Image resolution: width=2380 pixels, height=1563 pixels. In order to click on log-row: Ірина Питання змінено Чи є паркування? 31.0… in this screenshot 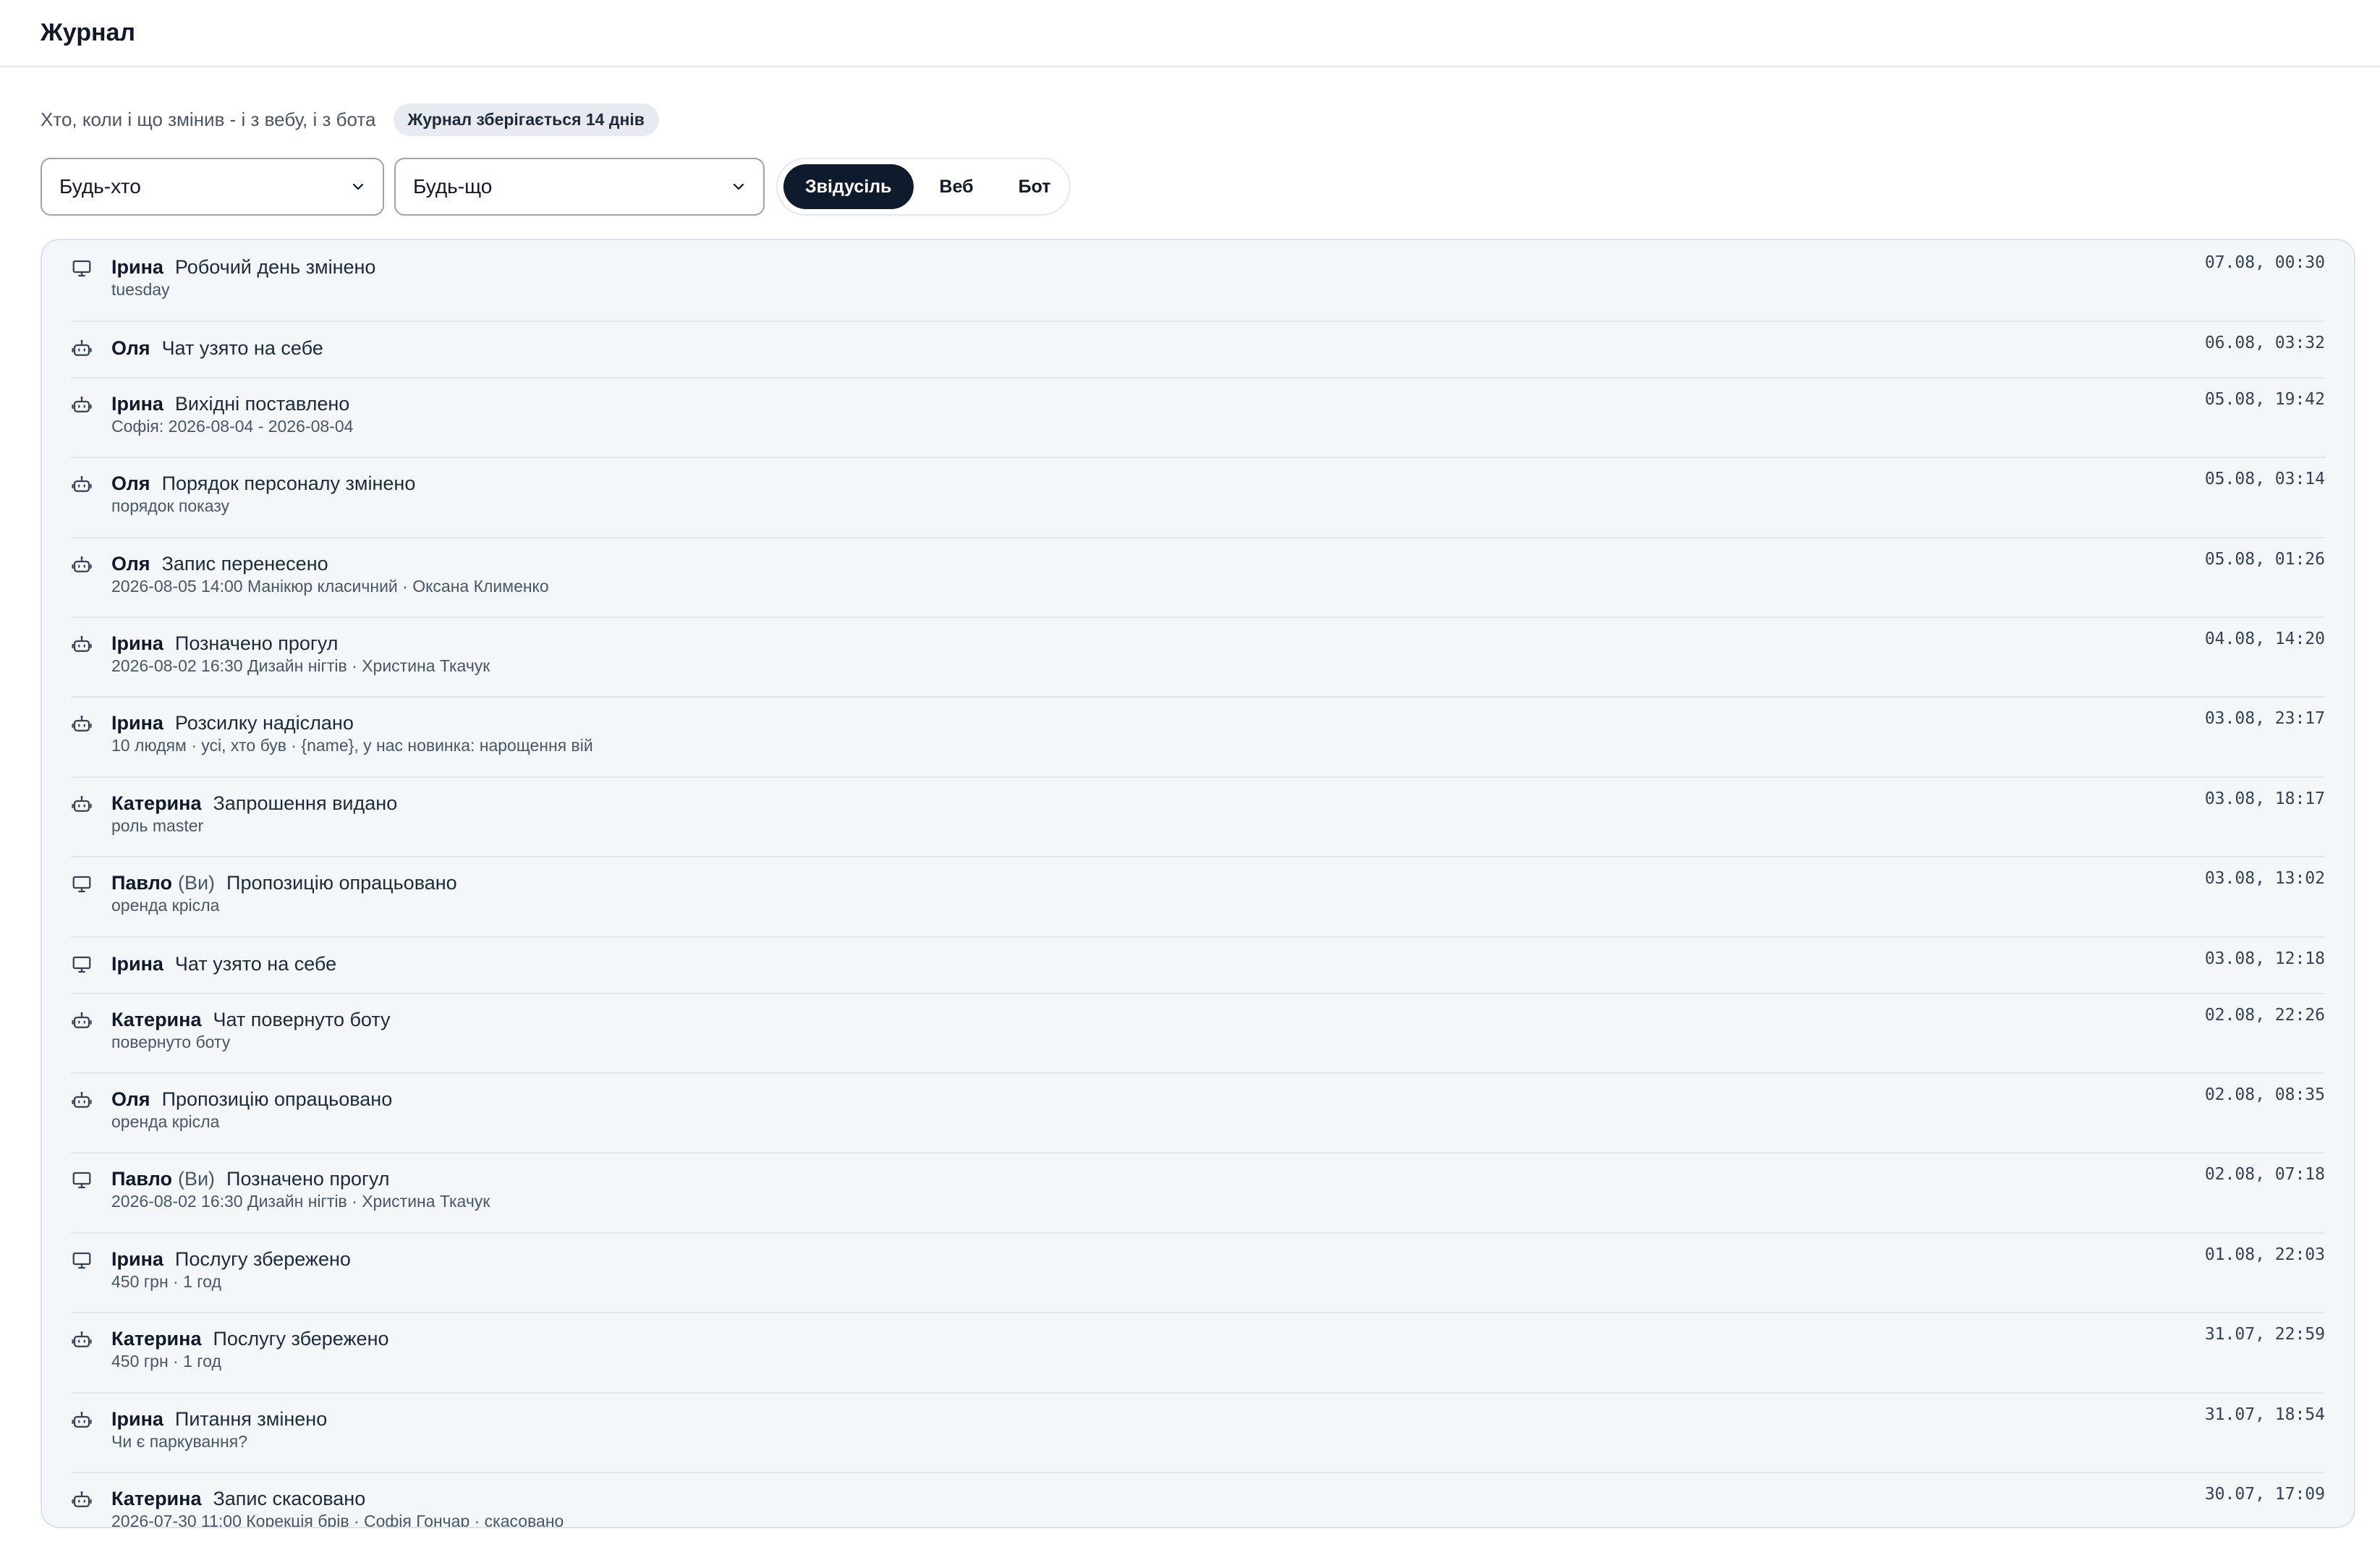, I will do `click(1198, 1432)`.